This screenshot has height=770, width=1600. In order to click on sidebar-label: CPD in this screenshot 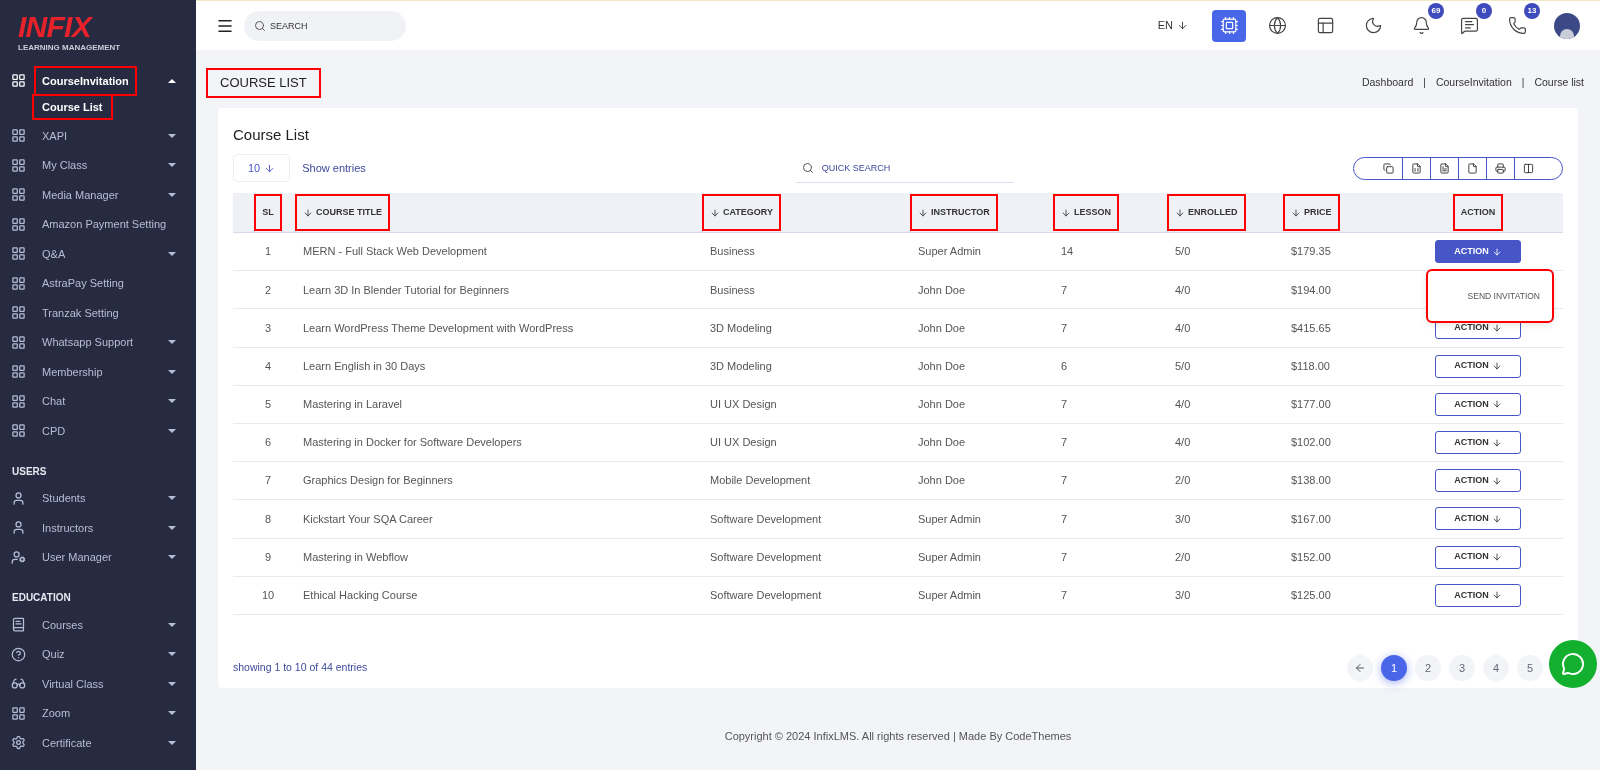, I will do `click(54, 431)`.